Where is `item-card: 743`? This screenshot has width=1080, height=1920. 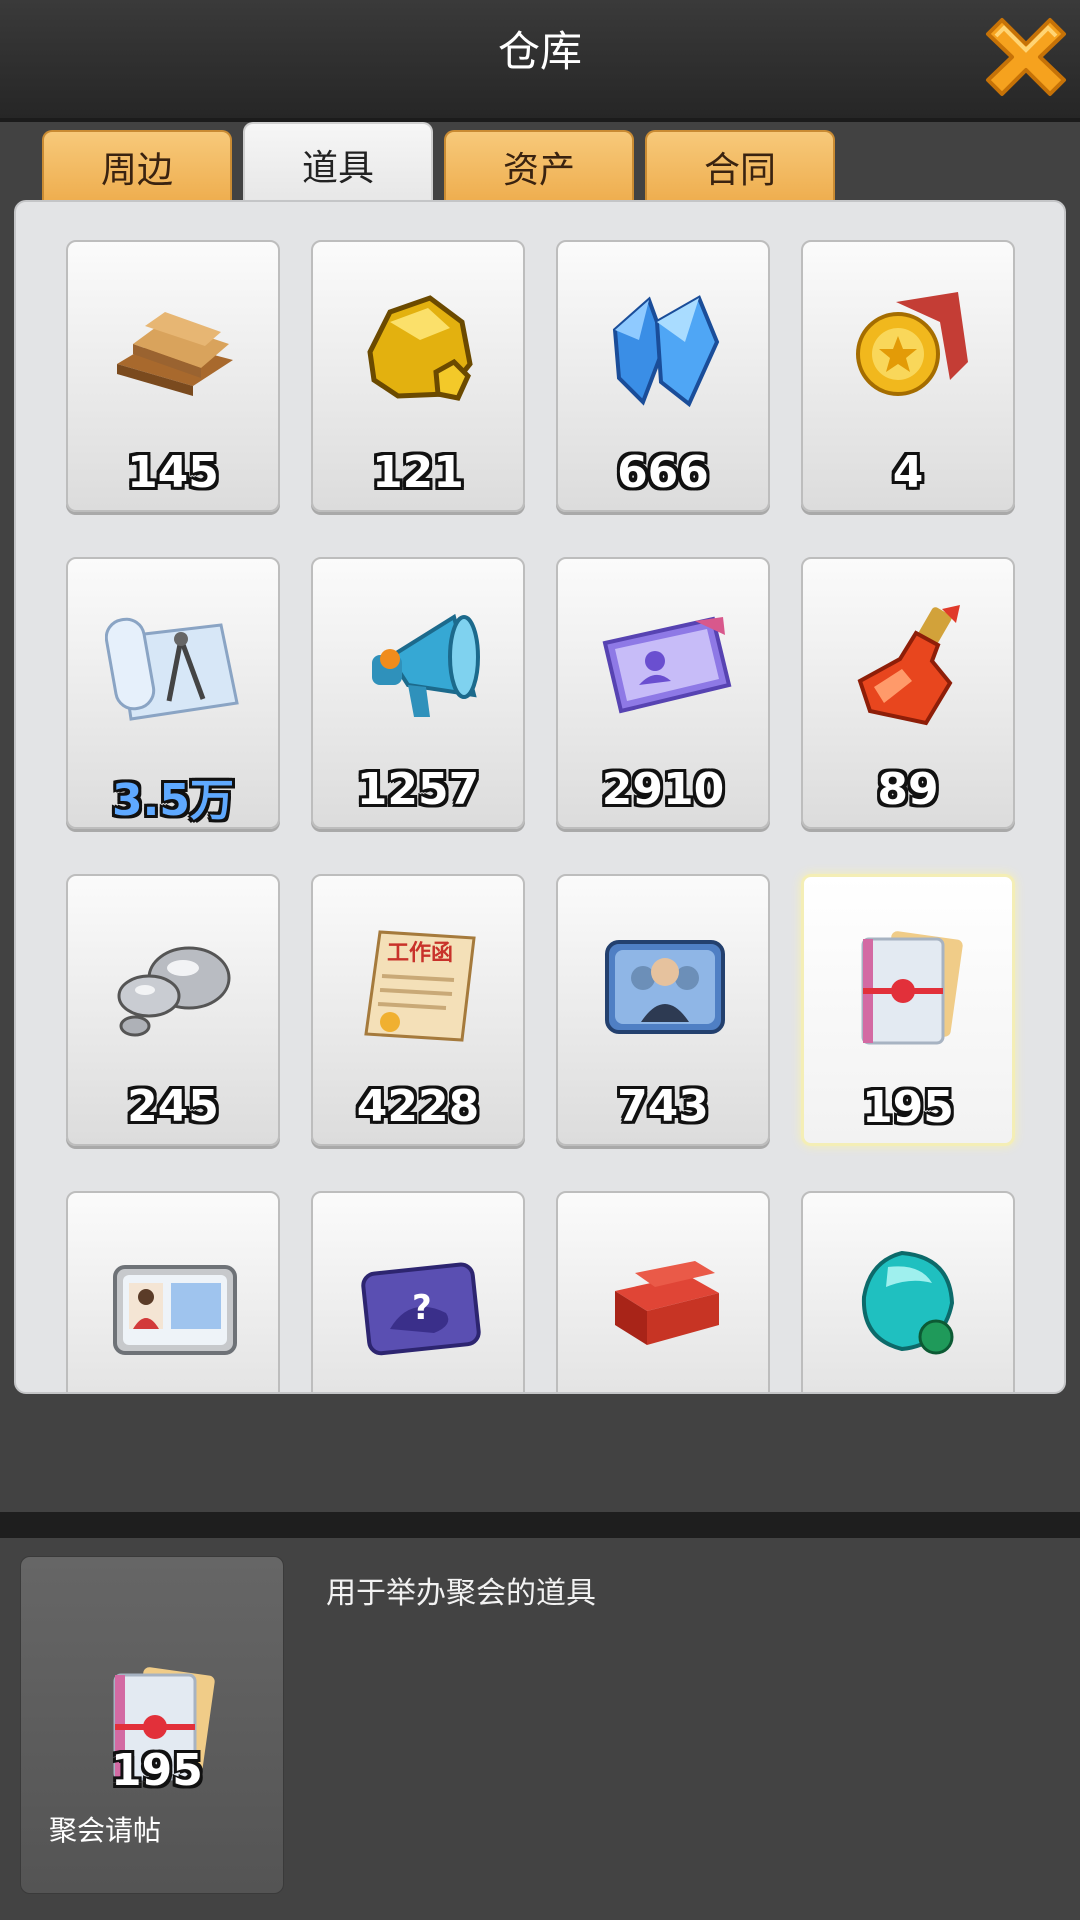 item-card: 743 is located at coordinates (663, 1010).